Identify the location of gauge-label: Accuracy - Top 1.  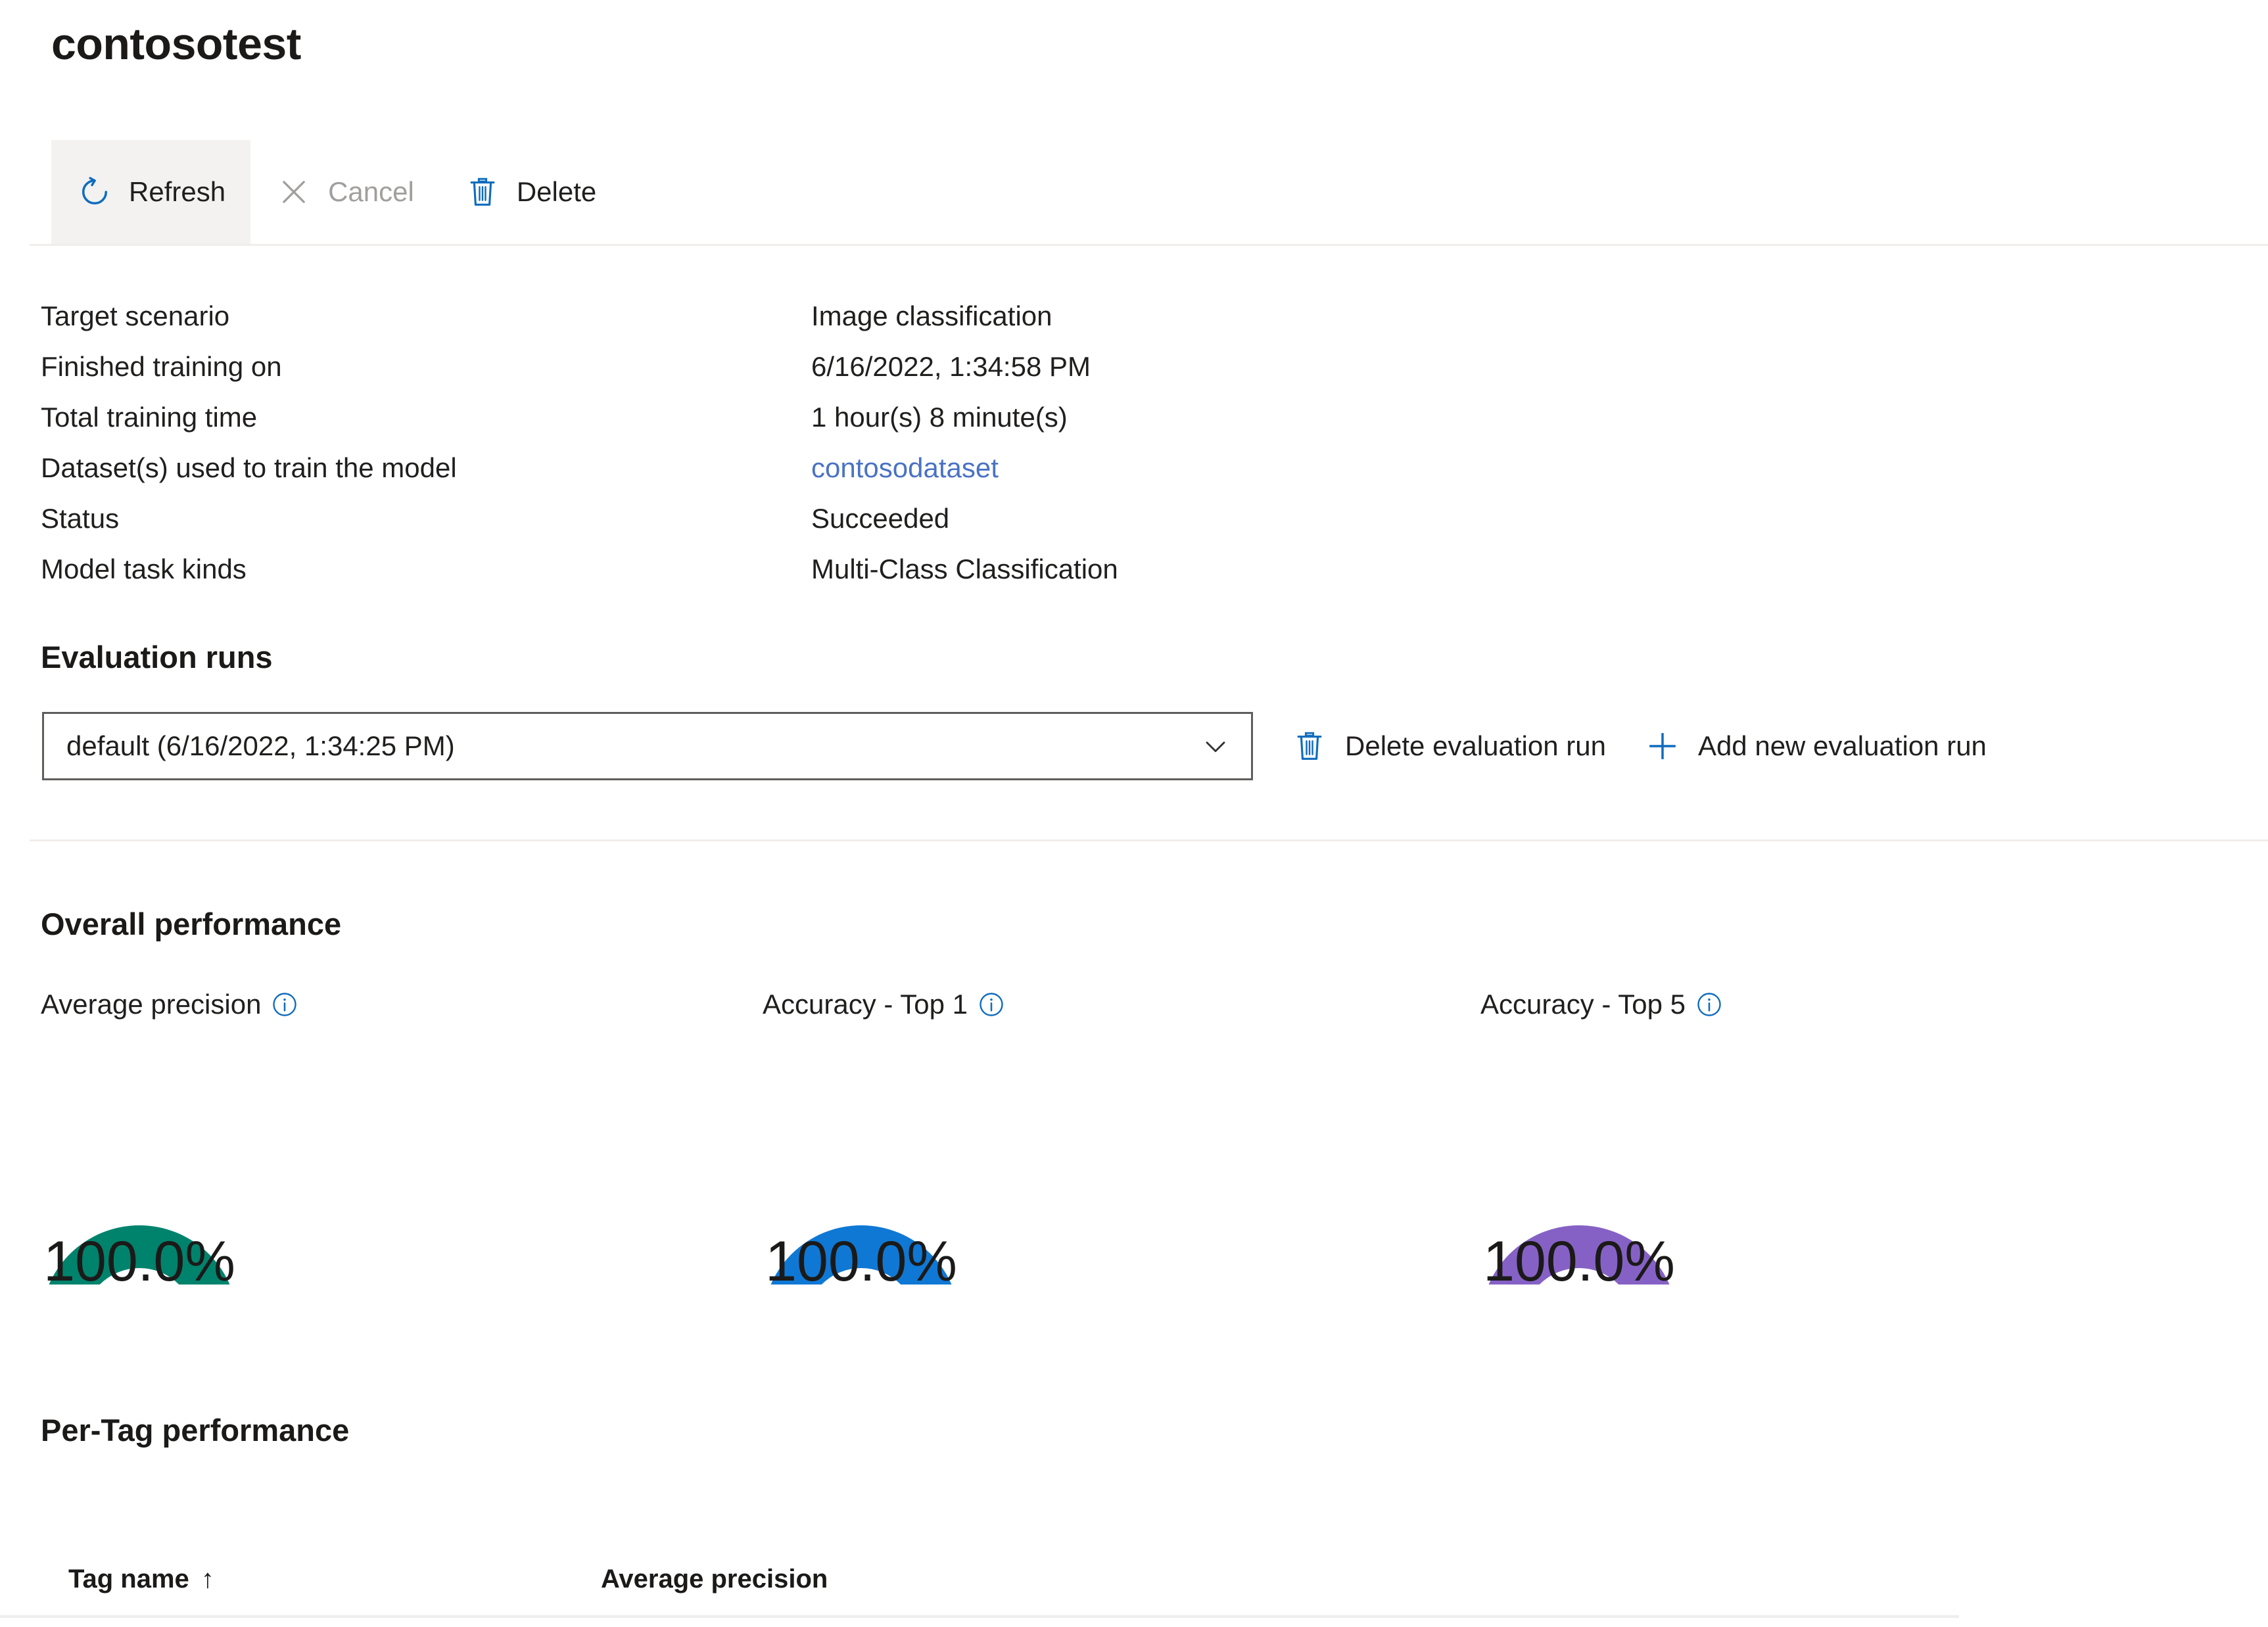
(884, 1004).